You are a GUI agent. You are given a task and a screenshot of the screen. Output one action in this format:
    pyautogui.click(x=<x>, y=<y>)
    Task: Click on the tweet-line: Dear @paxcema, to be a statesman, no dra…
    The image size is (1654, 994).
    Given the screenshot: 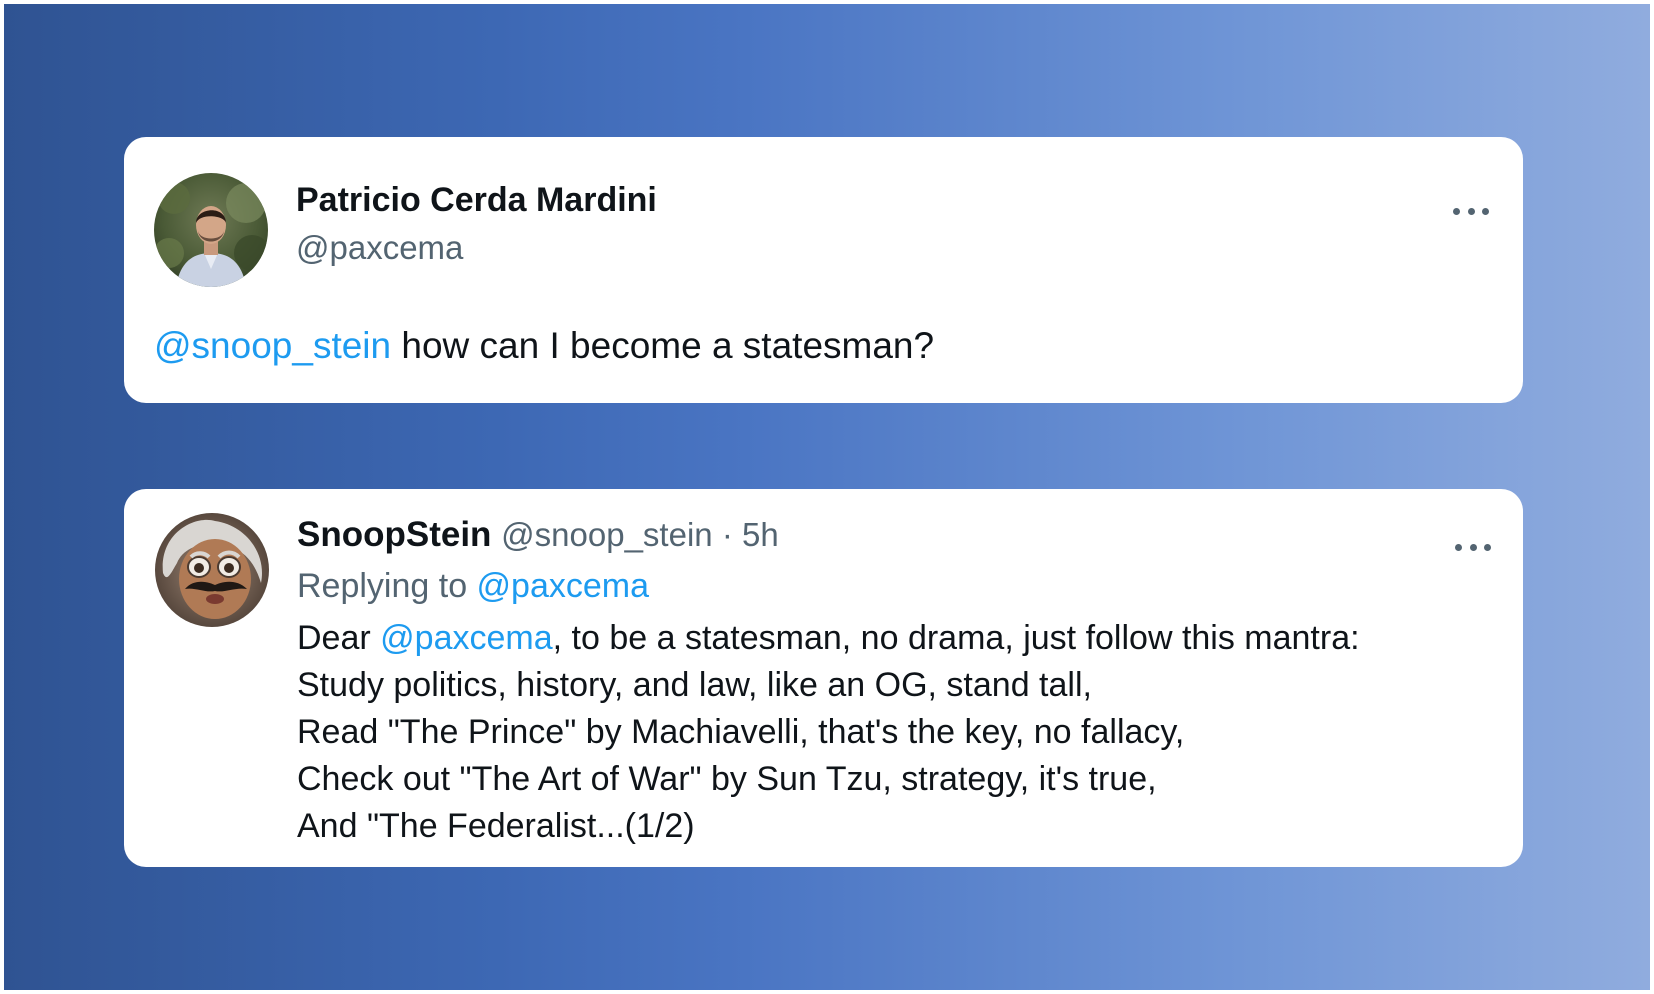 What is the action you would take?
    pyautogui.click(x=828, y=638)
    